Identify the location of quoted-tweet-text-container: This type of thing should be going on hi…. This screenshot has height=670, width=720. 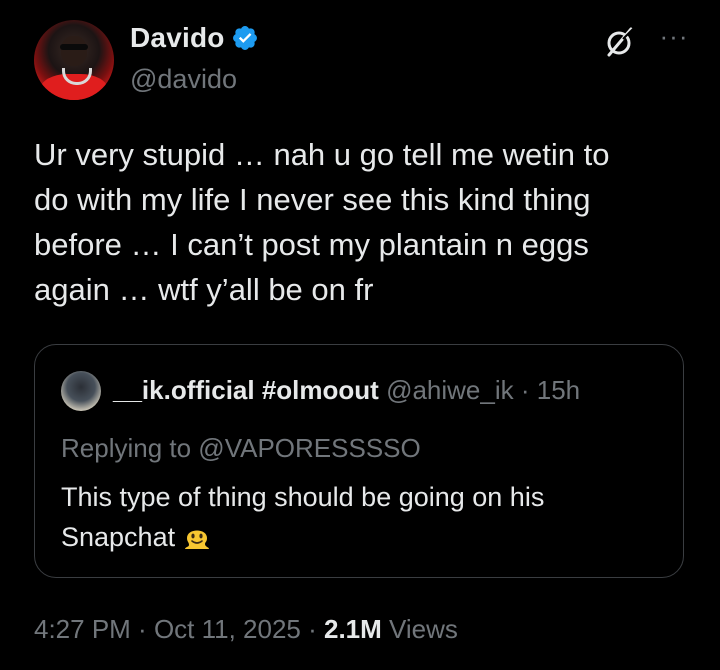
(361, 517).